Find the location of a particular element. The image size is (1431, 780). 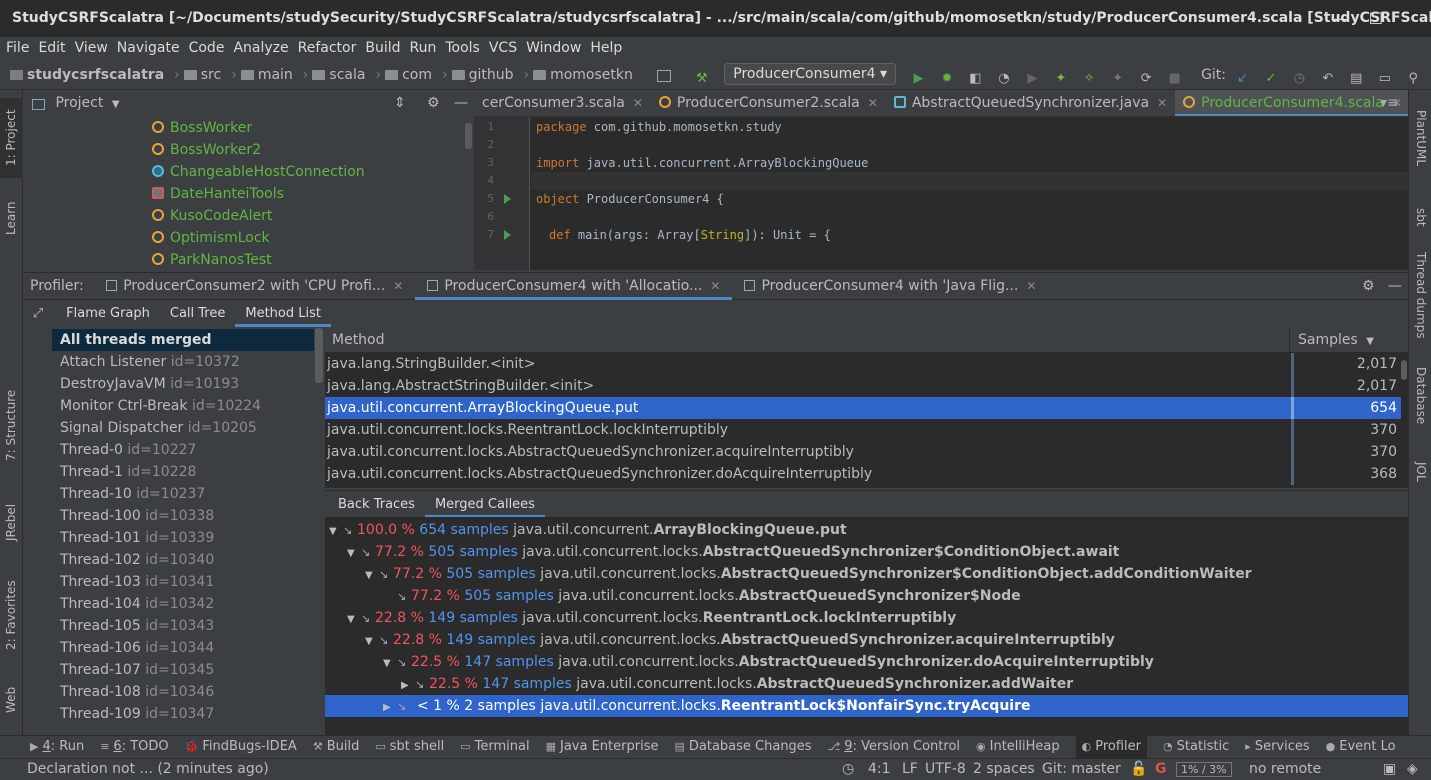

thread-list-item: Attach Listener id=10372 is located at coordinates (183, 362).